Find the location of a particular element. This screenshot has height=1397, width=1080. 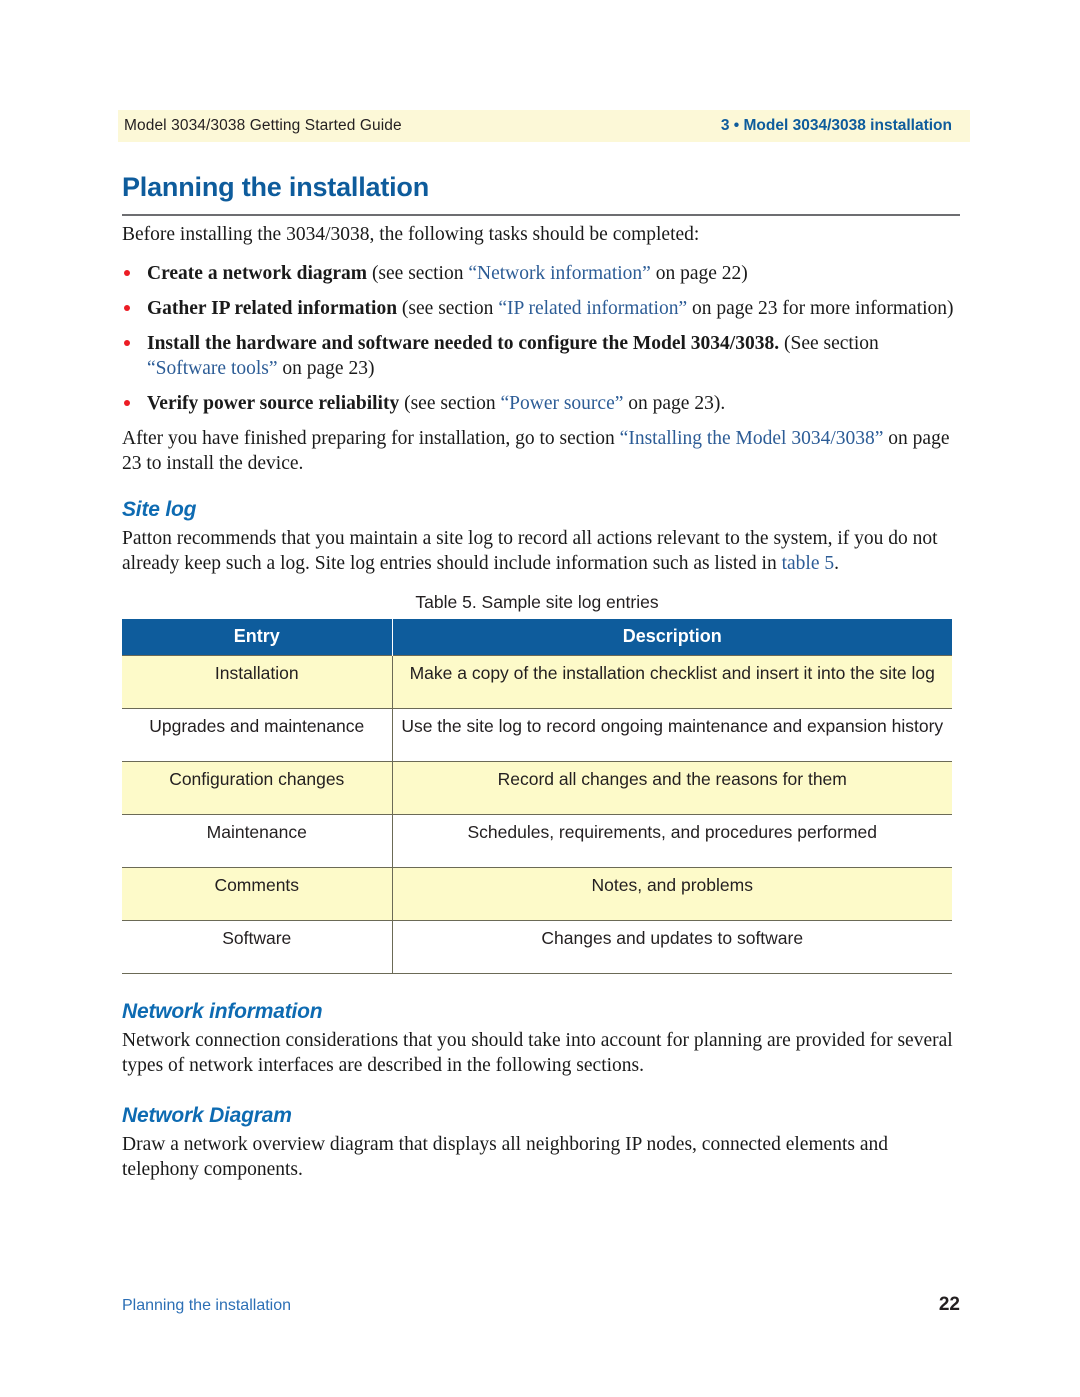

cell-entry: Upgrades and maintenance is located at coordinates (257, 735).